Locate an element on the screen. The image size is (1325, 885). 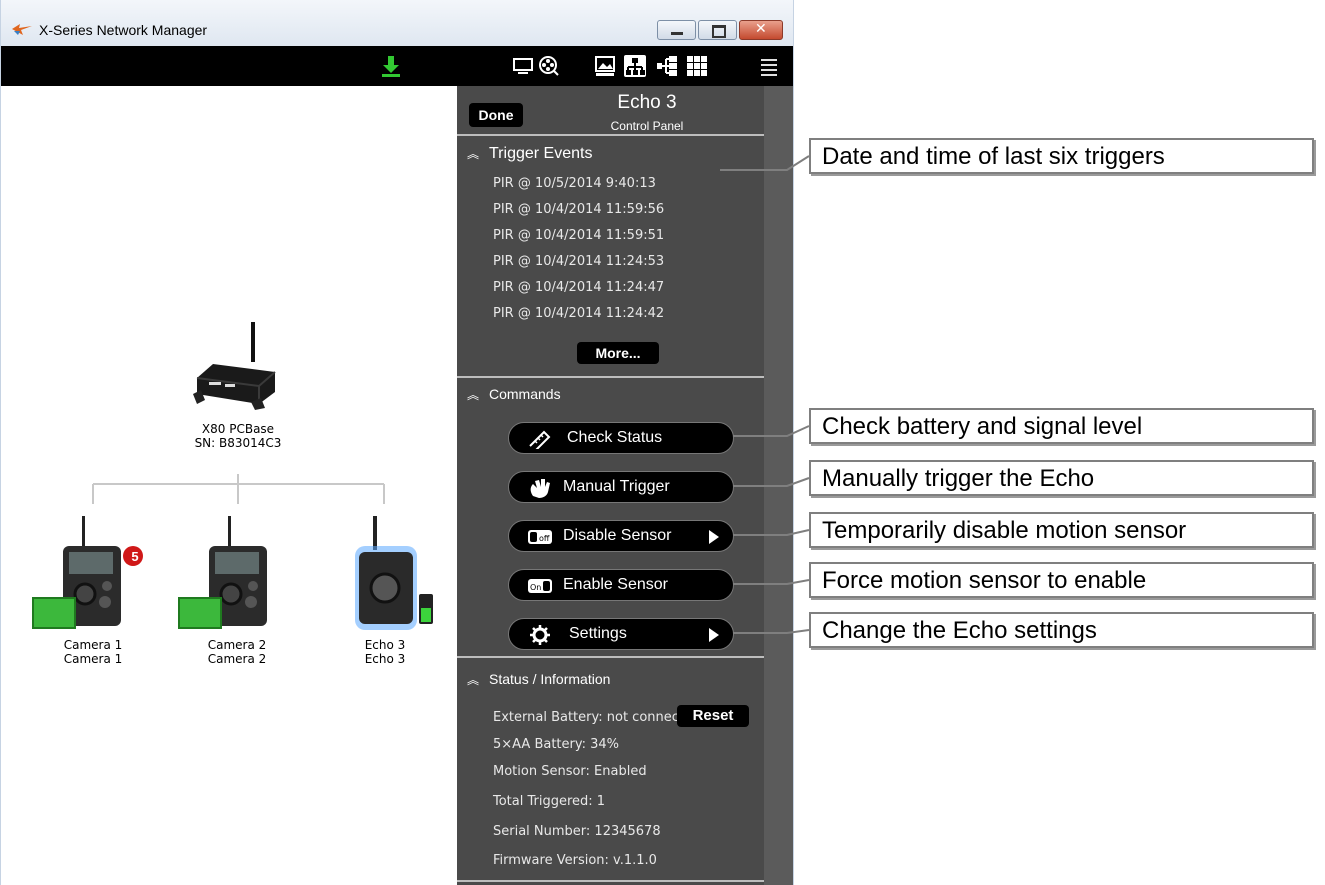
callout-text: Check battery and signal level is located at coordinates (982, 426).